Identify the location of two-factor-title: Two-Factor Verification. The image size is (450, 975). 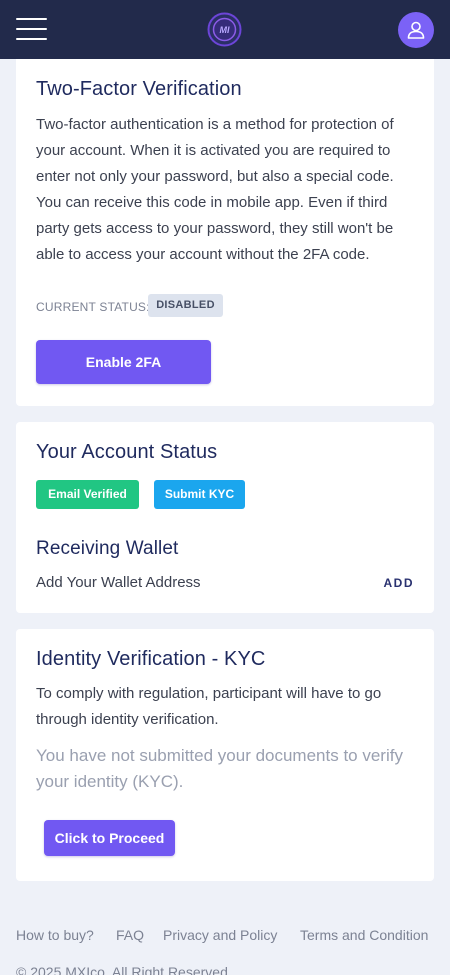
(139, 89).